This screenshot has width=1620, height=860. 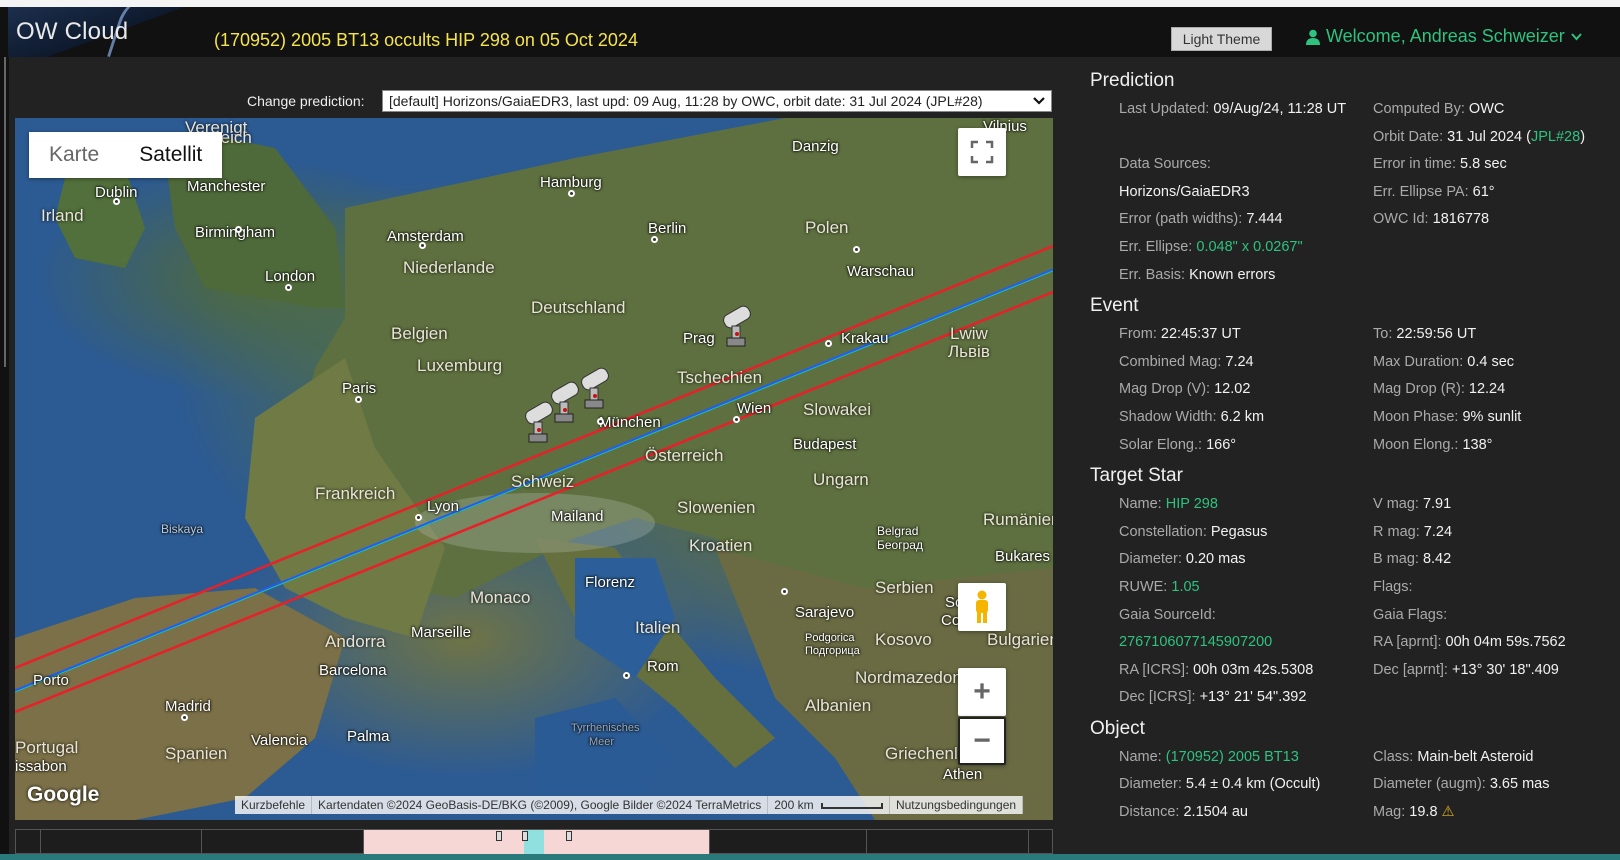 I want to click on gaia-source-link: 2767106077145907200, so click(x=1195, y=642).